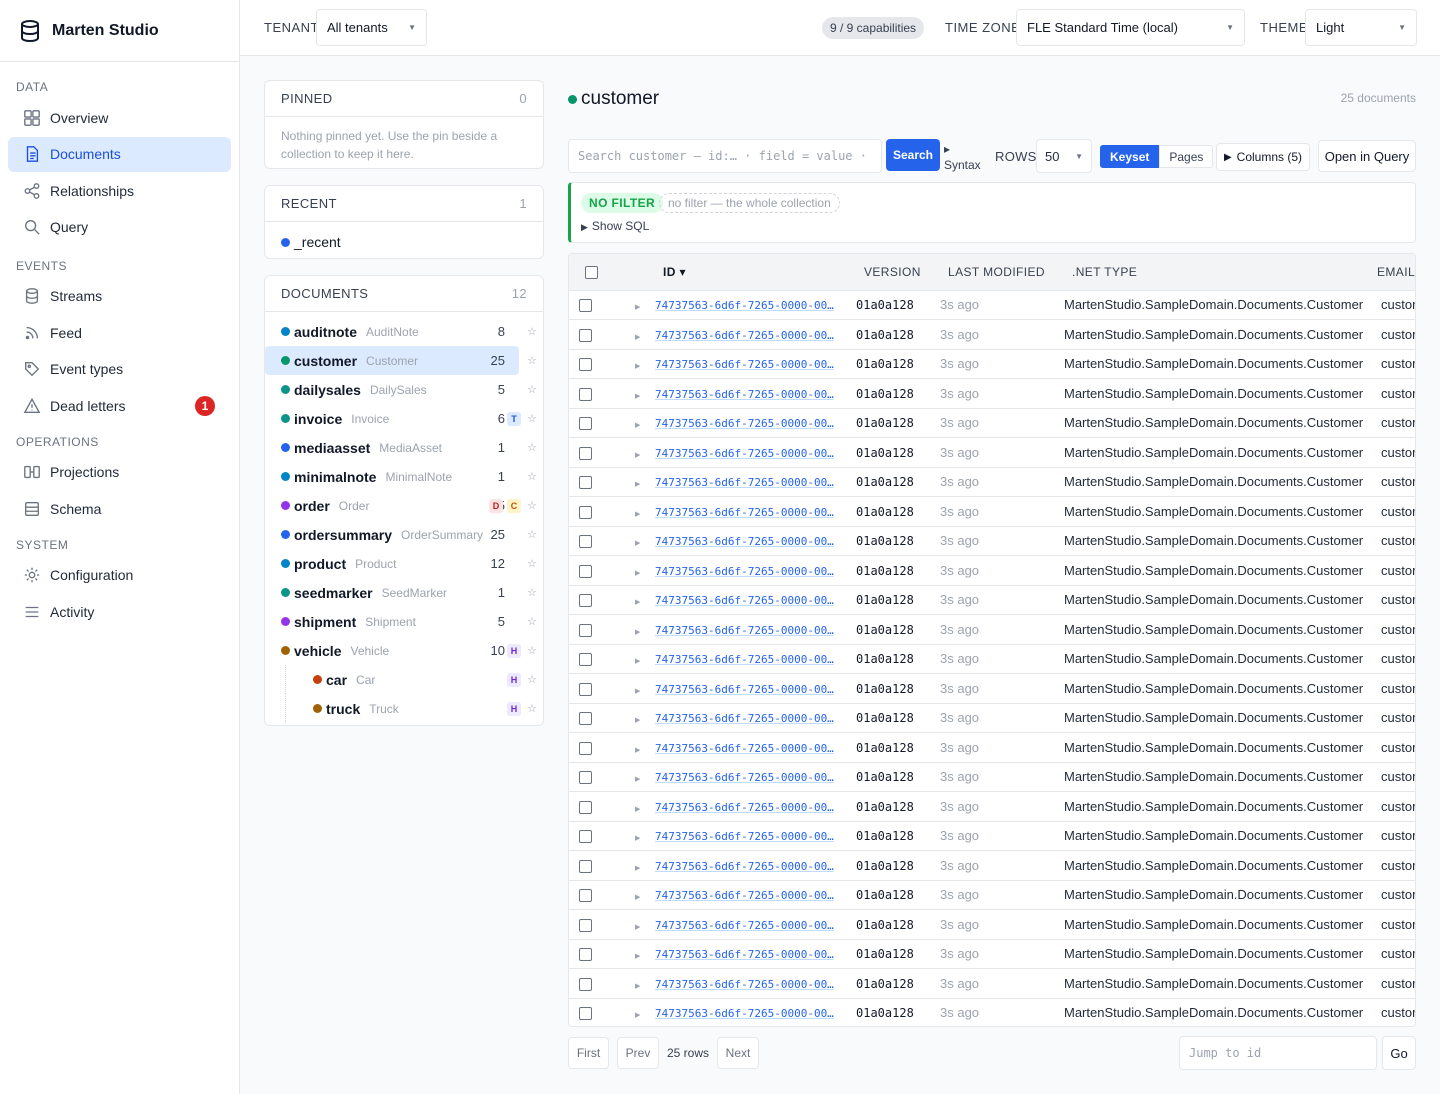 The width and height of the screenshot is (1440, 1094). What do you see at coordinates (404, 621) in the screenshot?
I see `document-collection-shipment: shipment Shipment 5 ☆` at bounding box center [404, 621].